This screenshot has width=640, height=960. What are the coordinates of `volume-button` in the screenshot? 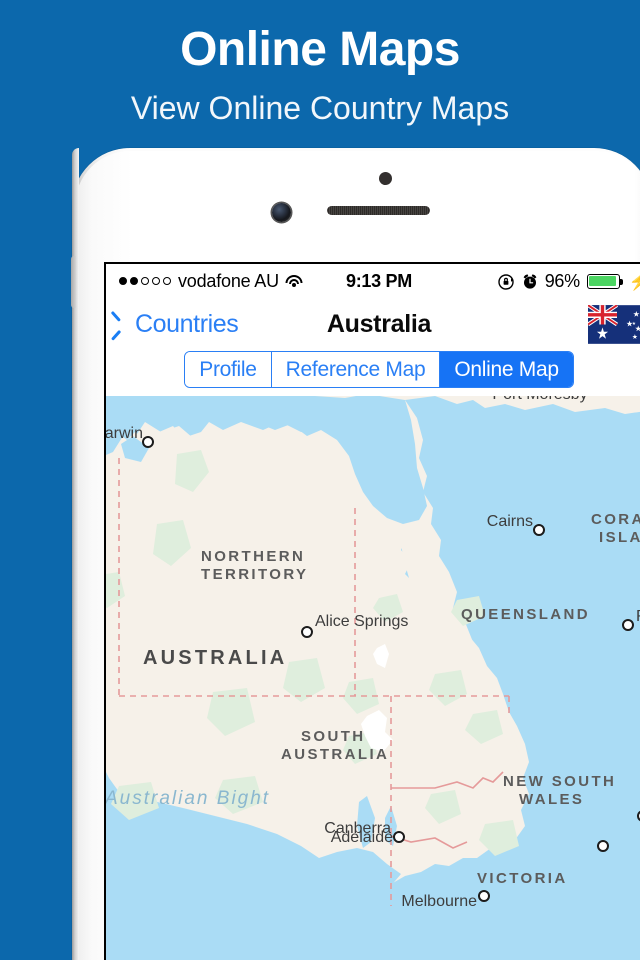 It's located at (73, 282).